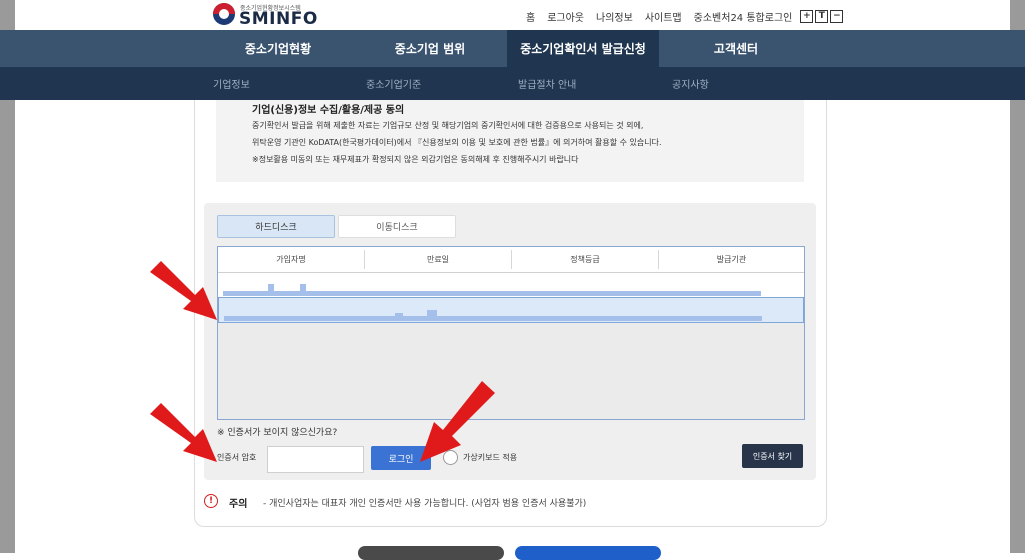 The width and height of the screenshot is (1025, 560). Describe the element at coordinates (278, 48) in the screenshot. I see `nav-sme-status: 중소기업현황` at that location.